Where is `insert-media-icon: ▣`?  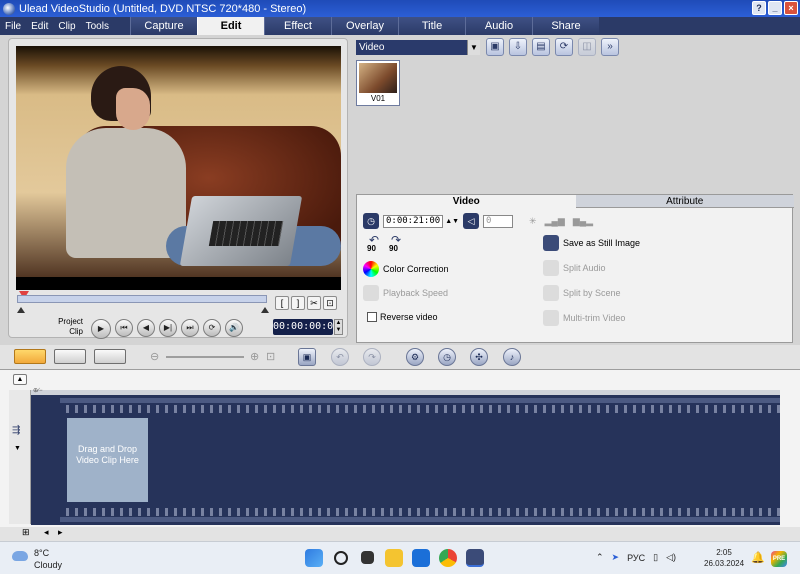 insert-media-icon: ▣ is located at coordinates (307, 357).